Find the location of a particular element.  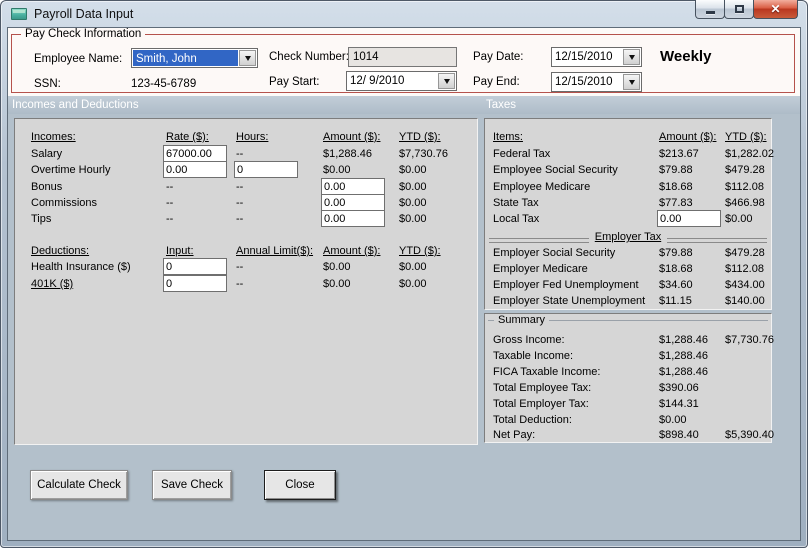

section-header-bar: Incomes and Deductions Taxes is located at coordinates (404, 105).